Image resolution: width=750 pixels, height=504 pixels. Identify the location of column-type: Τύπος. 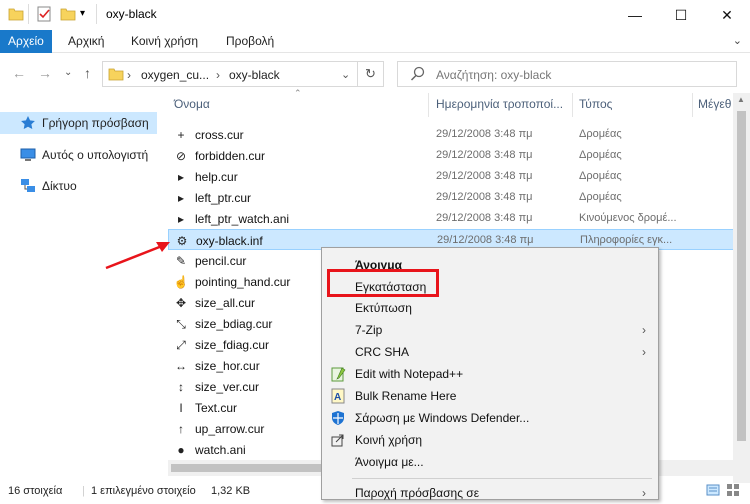
(595, 104).